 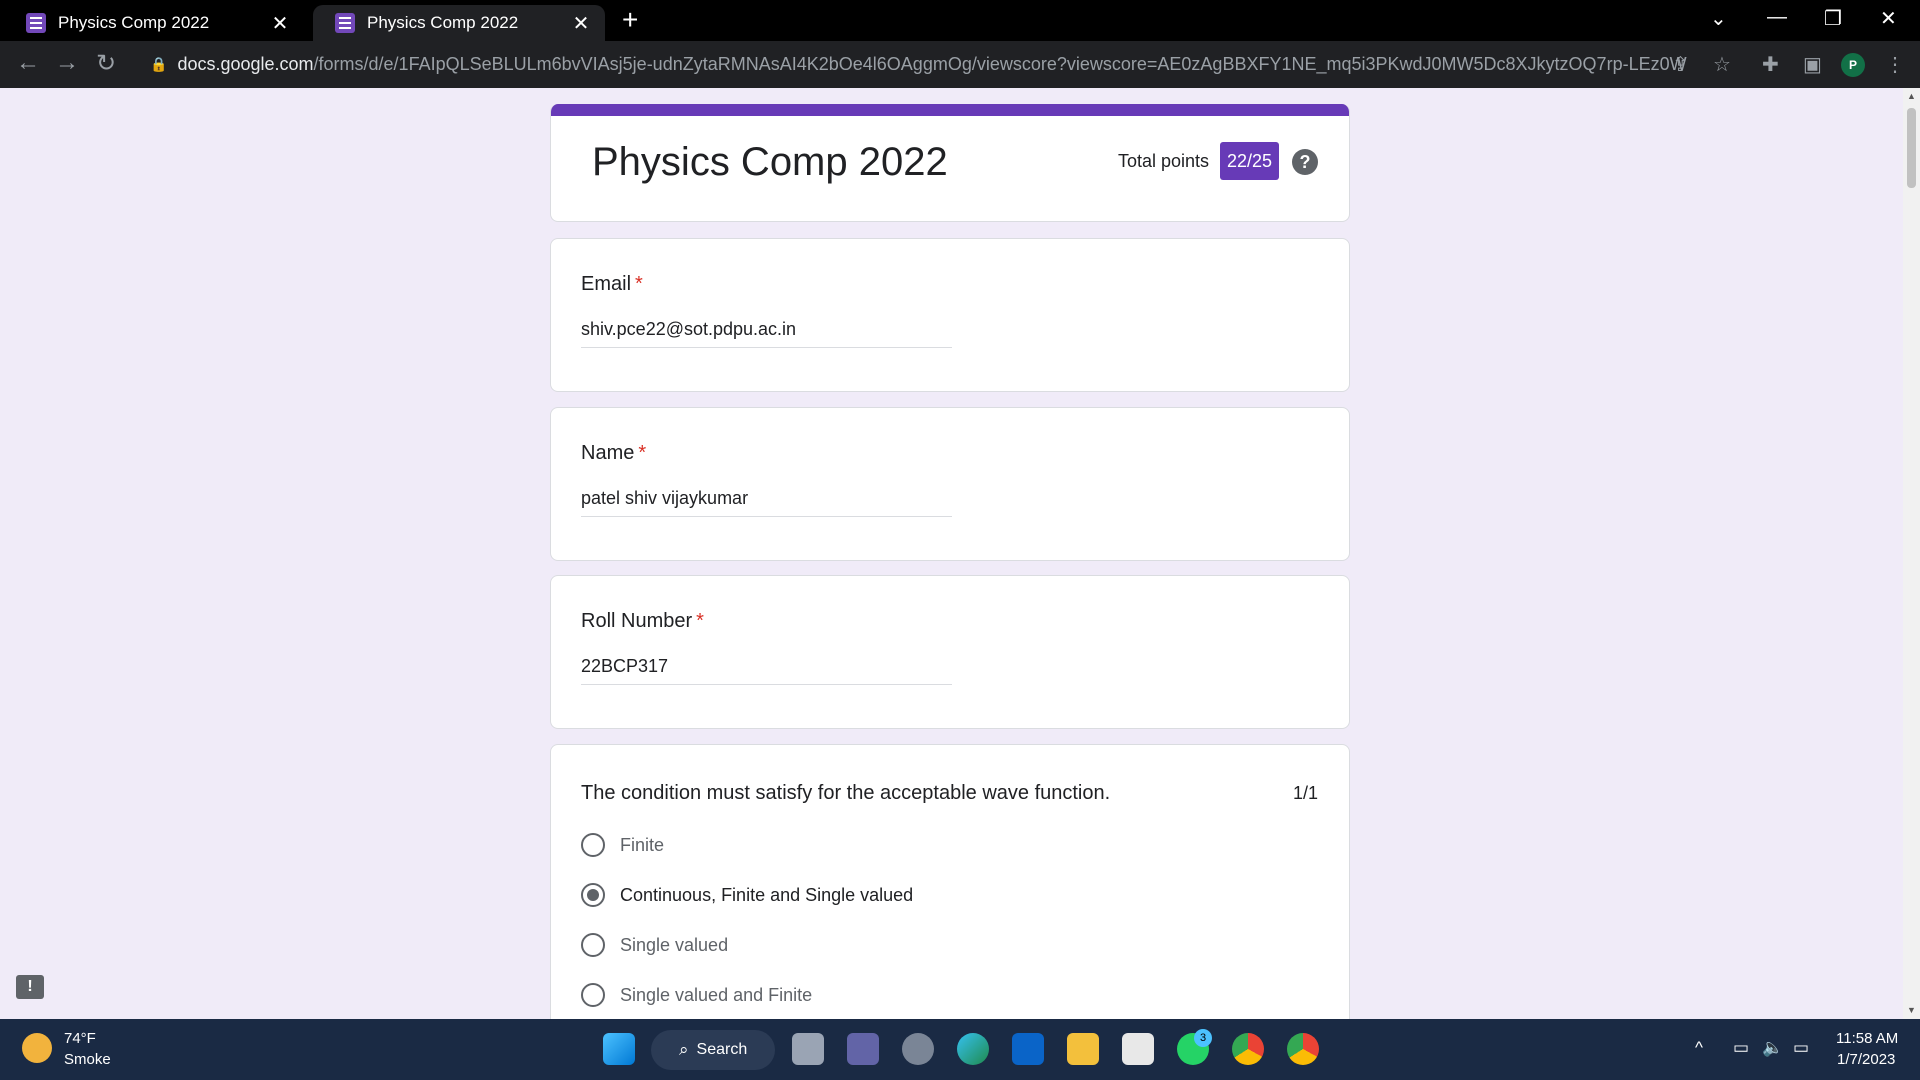 What do you see at coordinates (1138, 1049) in the screenshot?
I see `microsoft-store-icon` at bounding box center [1138, 1049].